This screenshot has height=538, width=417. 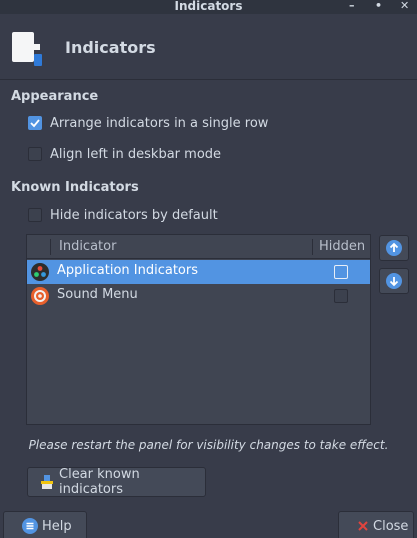 I want to click on help-button-label: Help, so click(x=57, y=526).